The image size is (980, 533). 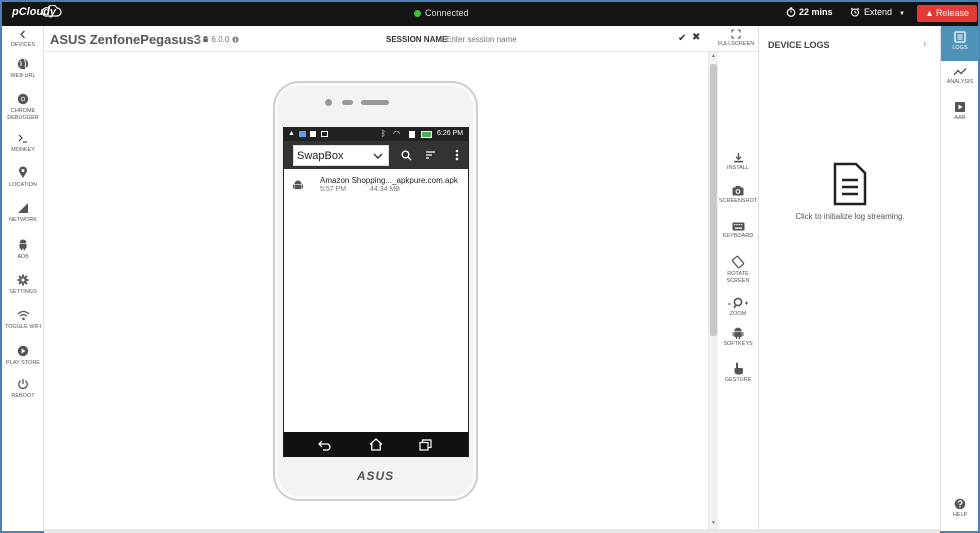 I want to click on sidebar-item-web-url: WEB URL, so click(x=23, y=69).